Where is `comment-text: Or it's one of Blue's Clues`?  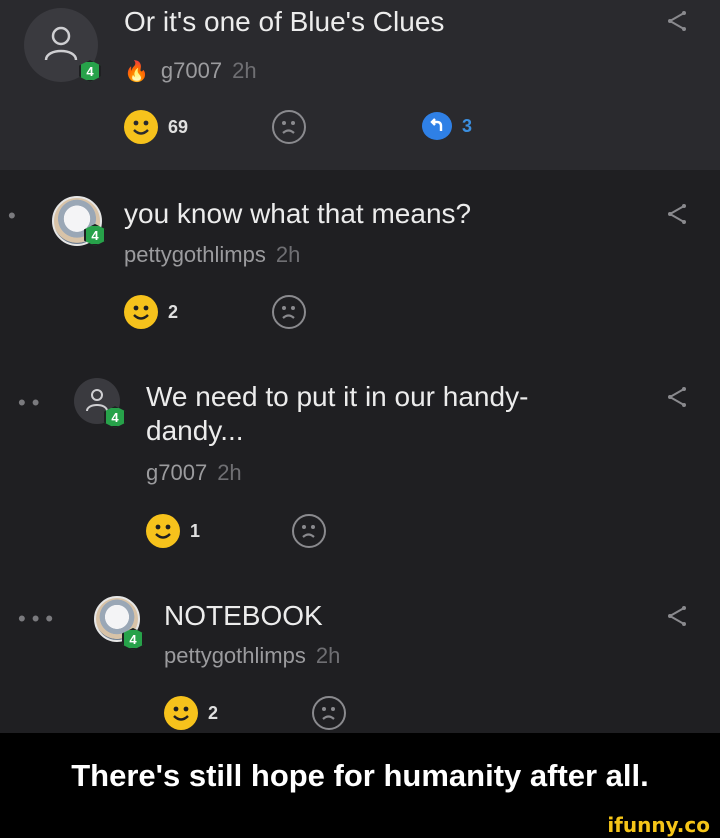
comment-text: Or it's one of Blue's Clues is located at coordinates (284, 21).